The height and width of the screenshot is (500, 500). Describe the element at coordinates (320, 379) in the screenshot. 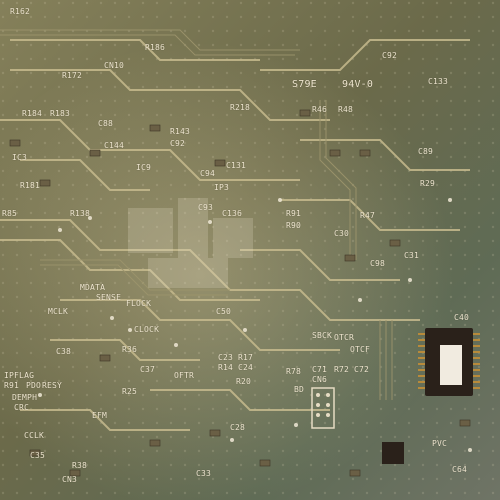

I see `silk-label: CN6` at that location.